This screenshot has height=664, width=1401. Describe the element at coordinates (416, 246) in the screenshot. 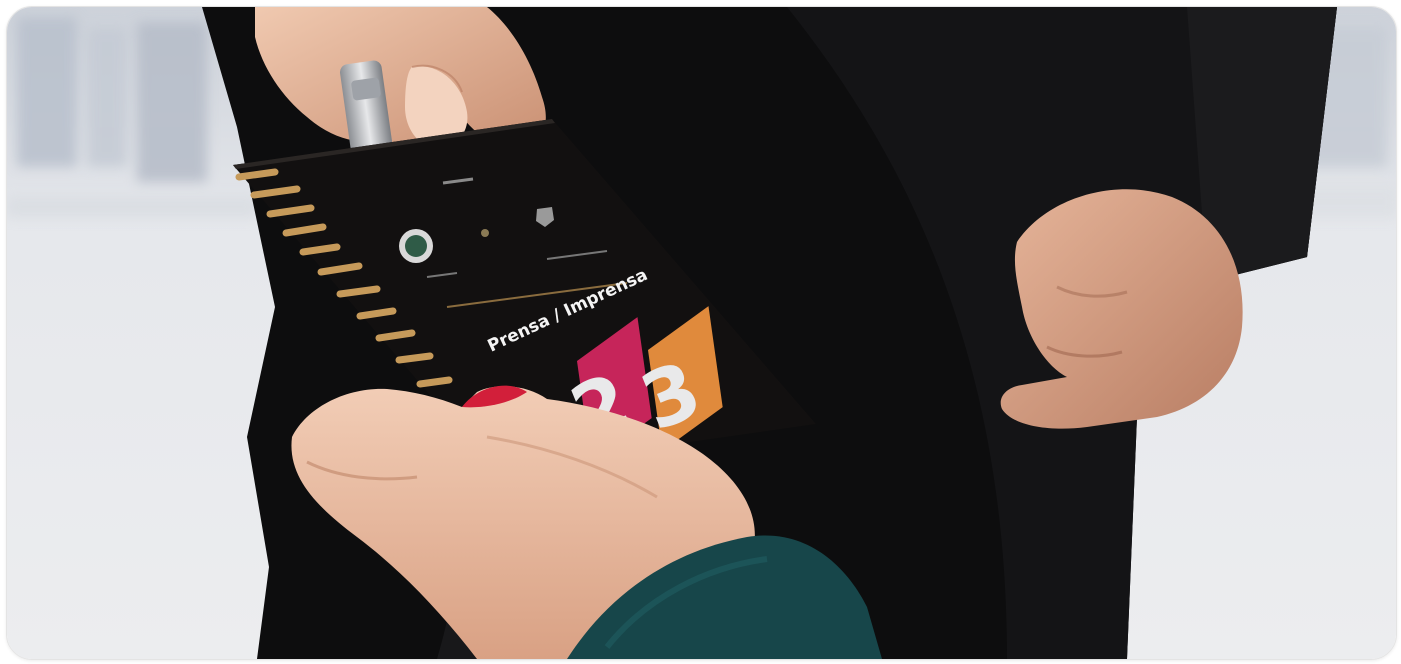

I see `badge-logo-left` at that location.